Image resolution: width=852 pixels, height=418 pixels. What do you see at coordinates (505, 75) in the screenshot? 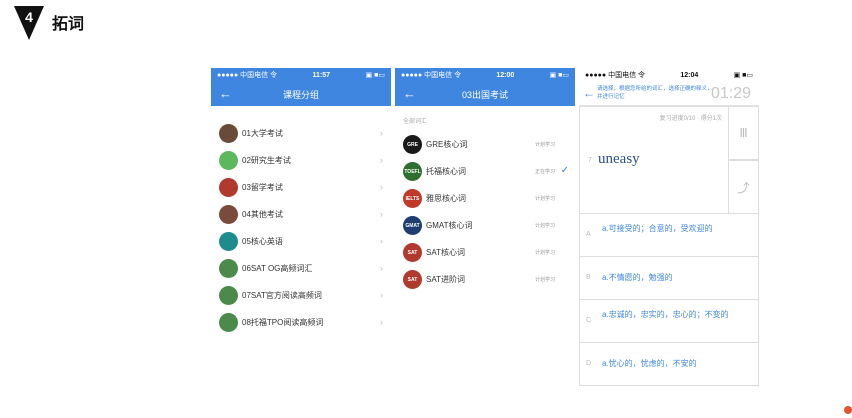
I see `status-time: 12:00` at bounding box center [505, 75].